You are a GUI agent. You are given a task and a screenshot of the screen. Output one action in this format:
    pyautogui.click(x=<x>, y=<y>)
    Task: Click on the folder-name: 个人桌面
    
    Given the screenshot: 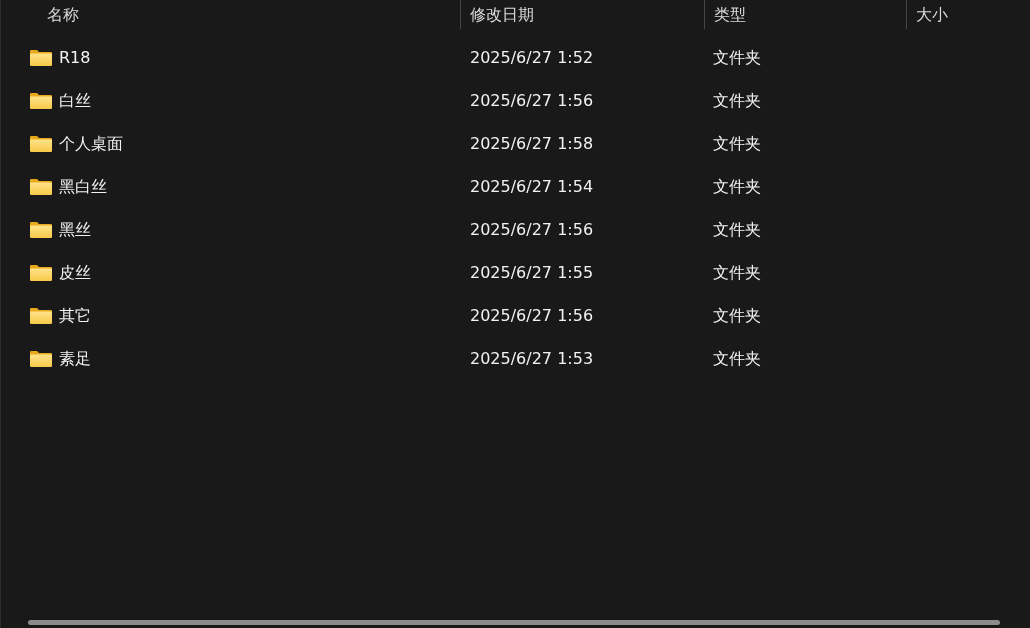 What is the action you would take?
    pyautogui.click(x=91, y=143)
    